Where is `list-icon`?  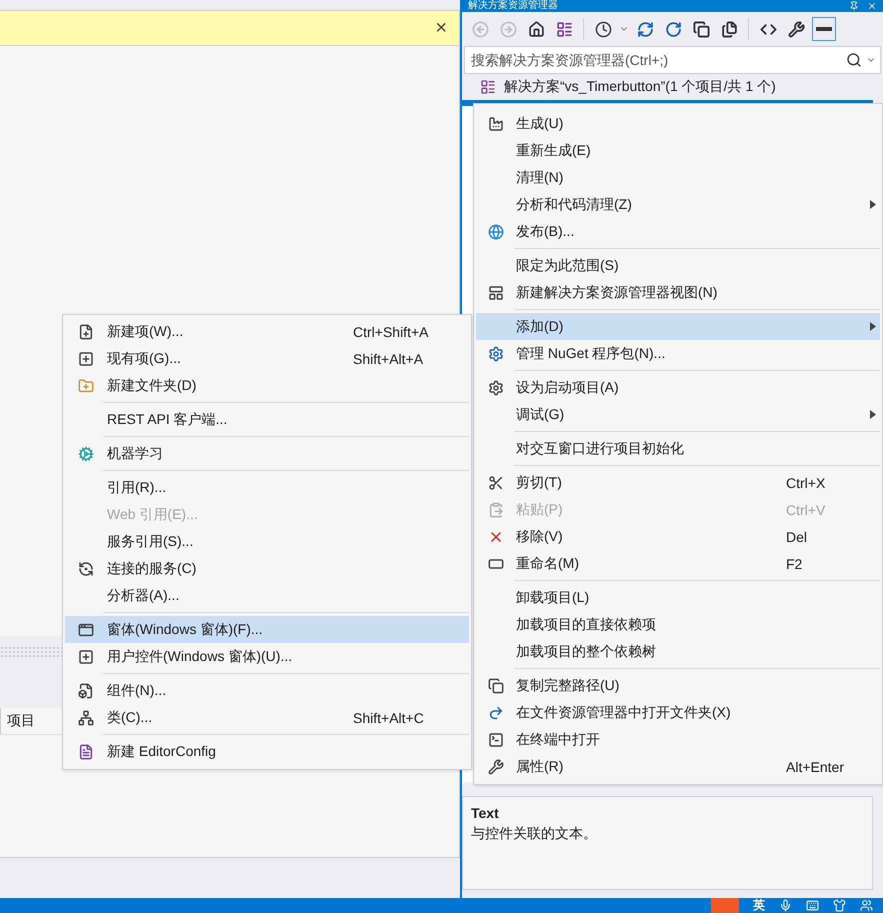
list-icon is located at coordinates (564, 29).